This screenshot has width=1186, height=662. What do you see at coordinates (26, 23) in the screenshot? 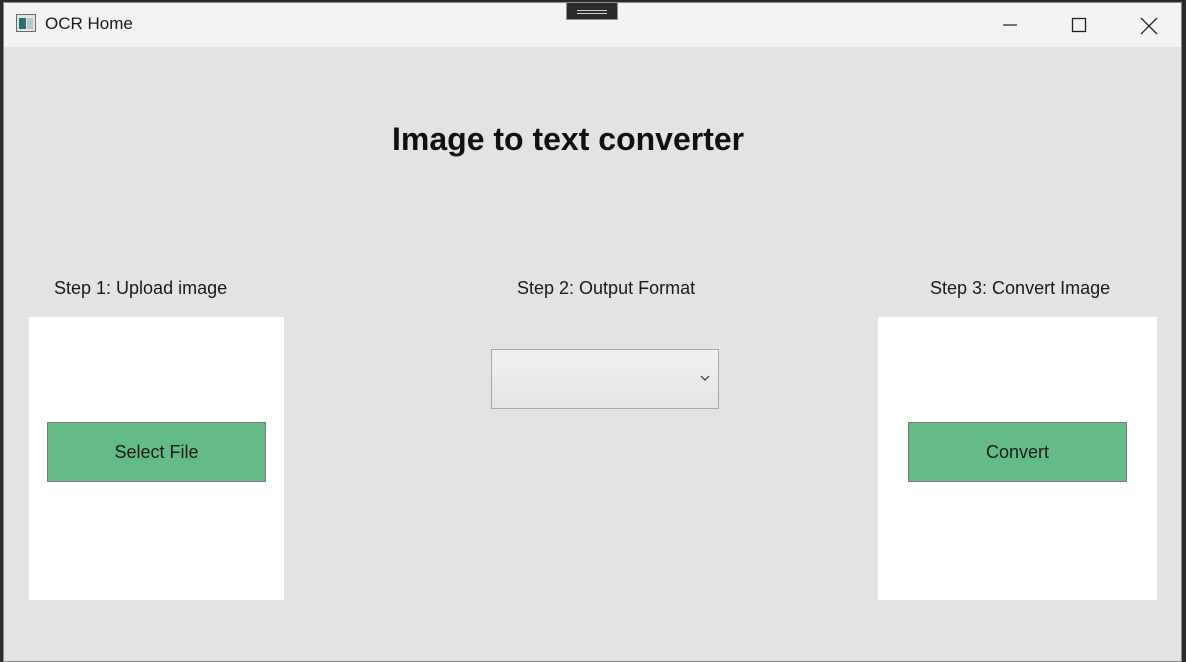
I see `app-icon` at bounding box center [26, 23].